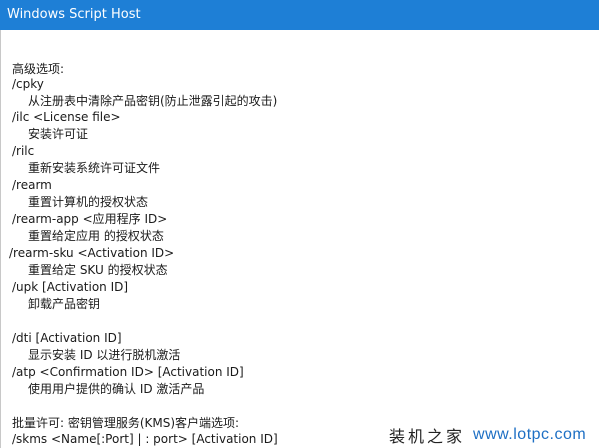  I want to click on text-line: /upk [Activation ID], so click(70, 287).